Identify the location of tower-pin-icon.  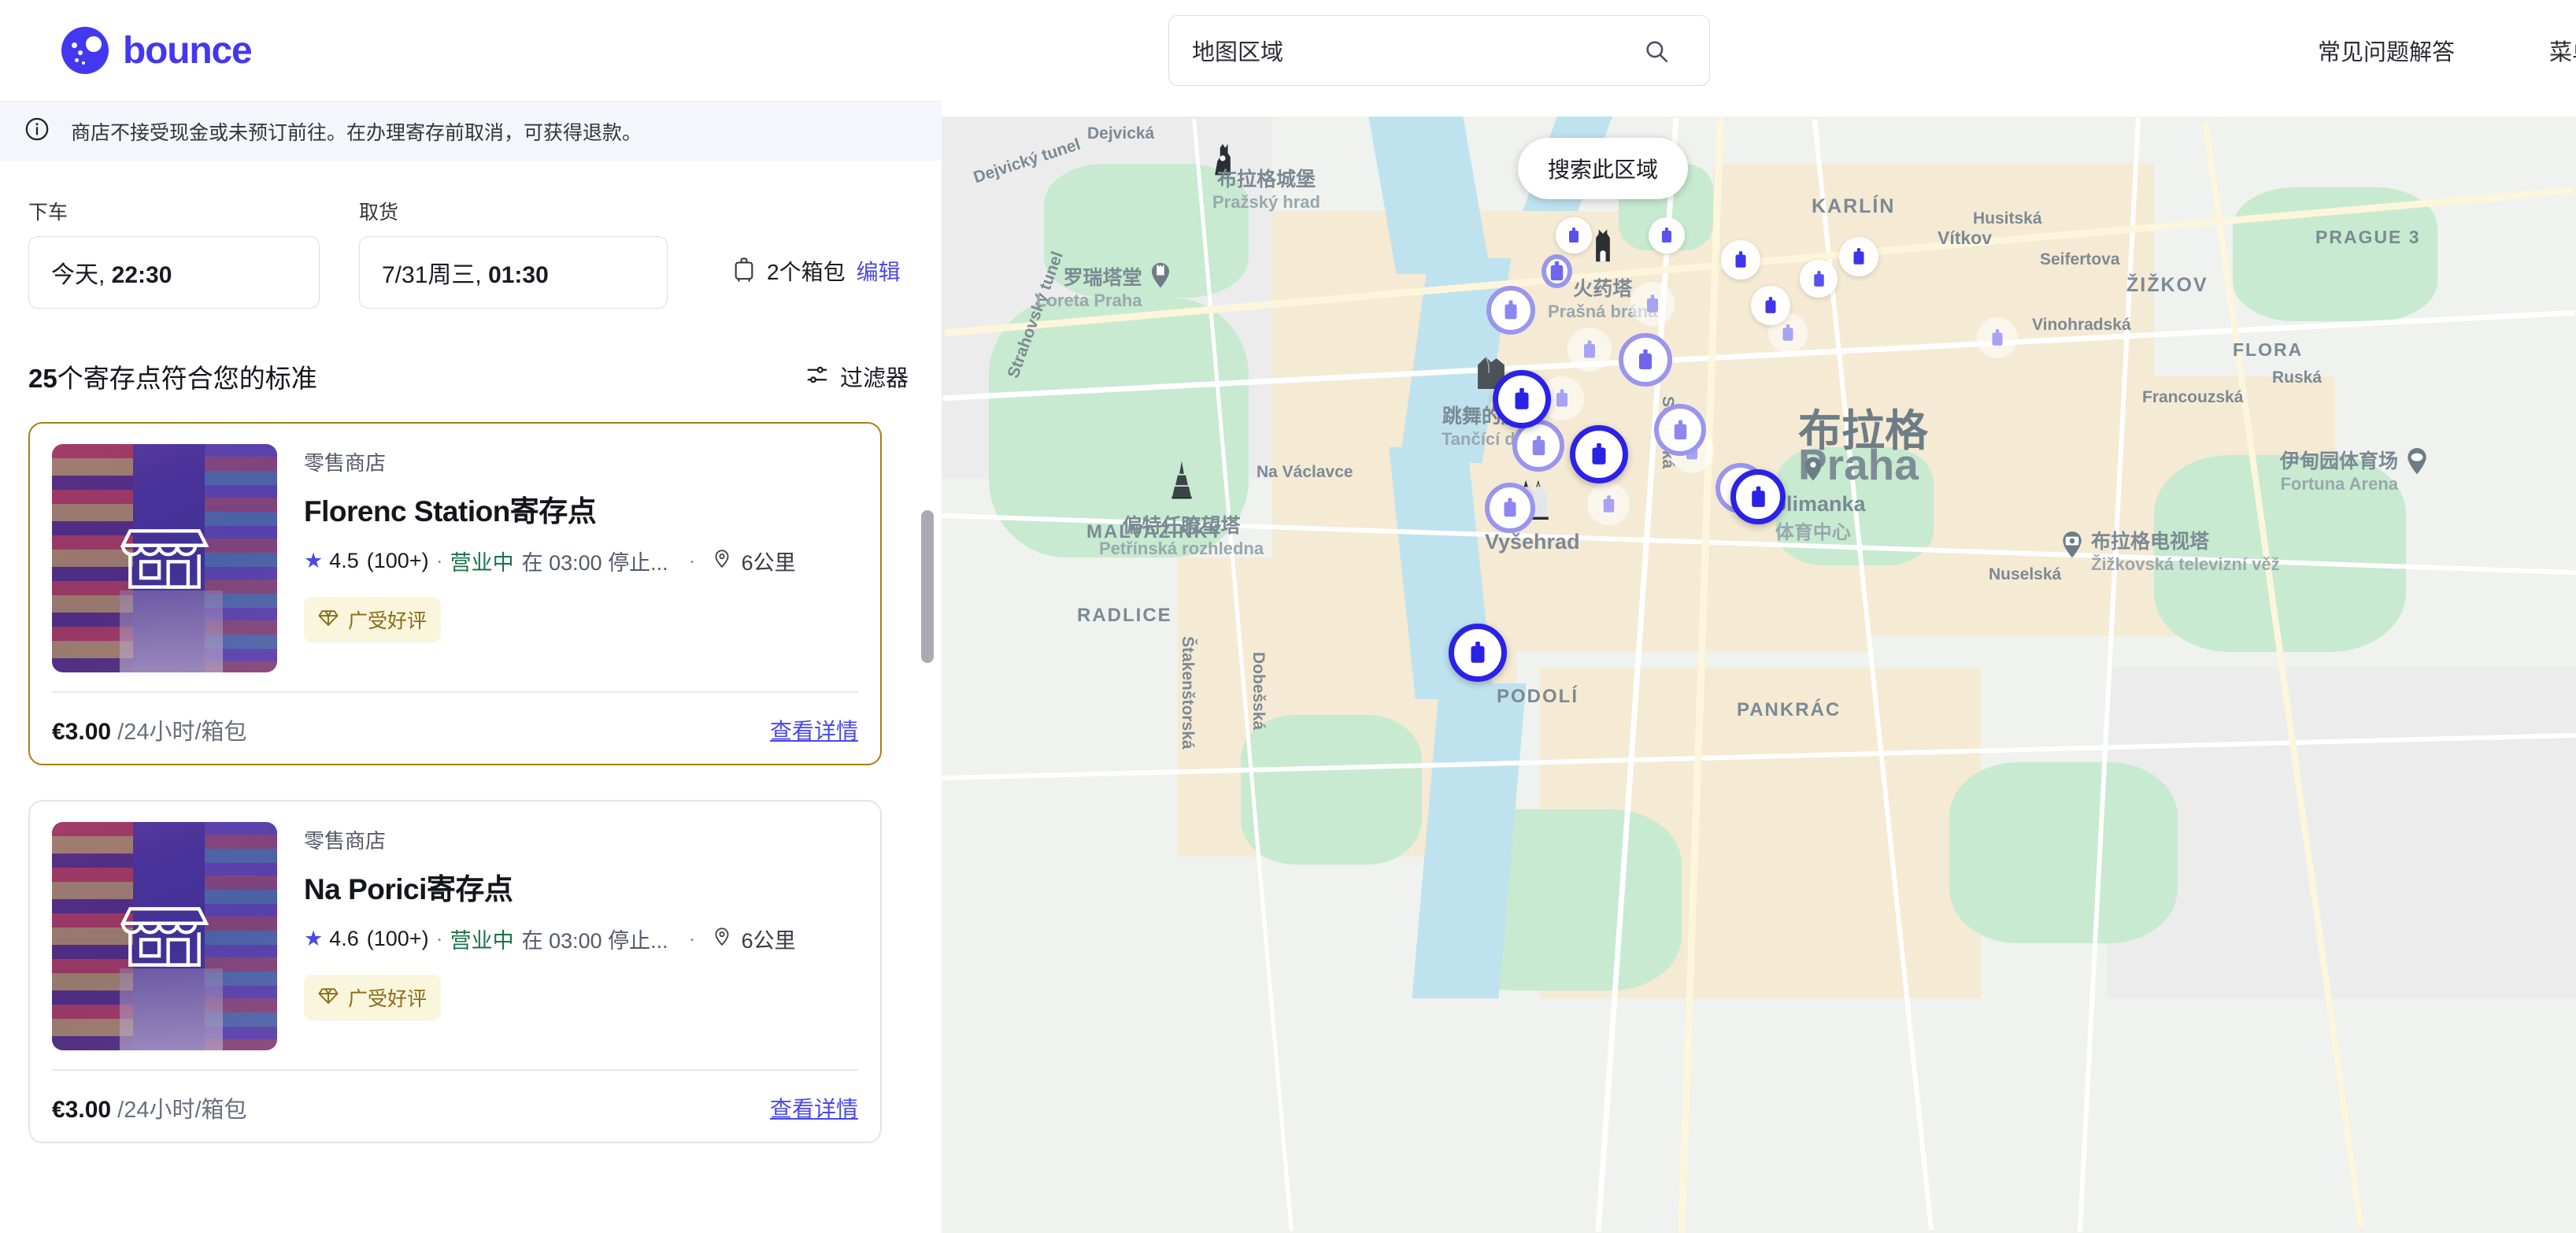
(1160, 276).